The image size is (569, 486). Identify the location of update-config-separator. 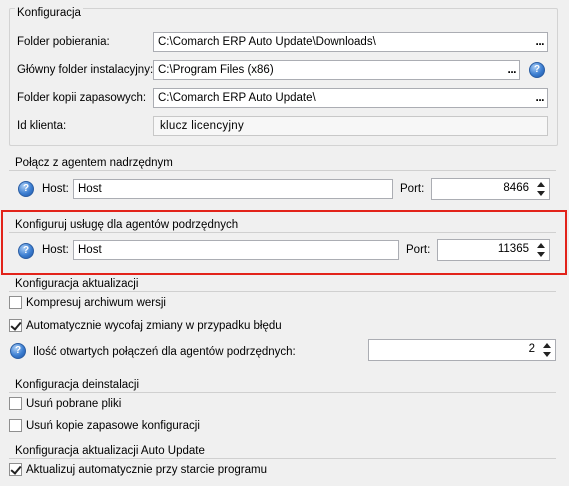
(282, 291).